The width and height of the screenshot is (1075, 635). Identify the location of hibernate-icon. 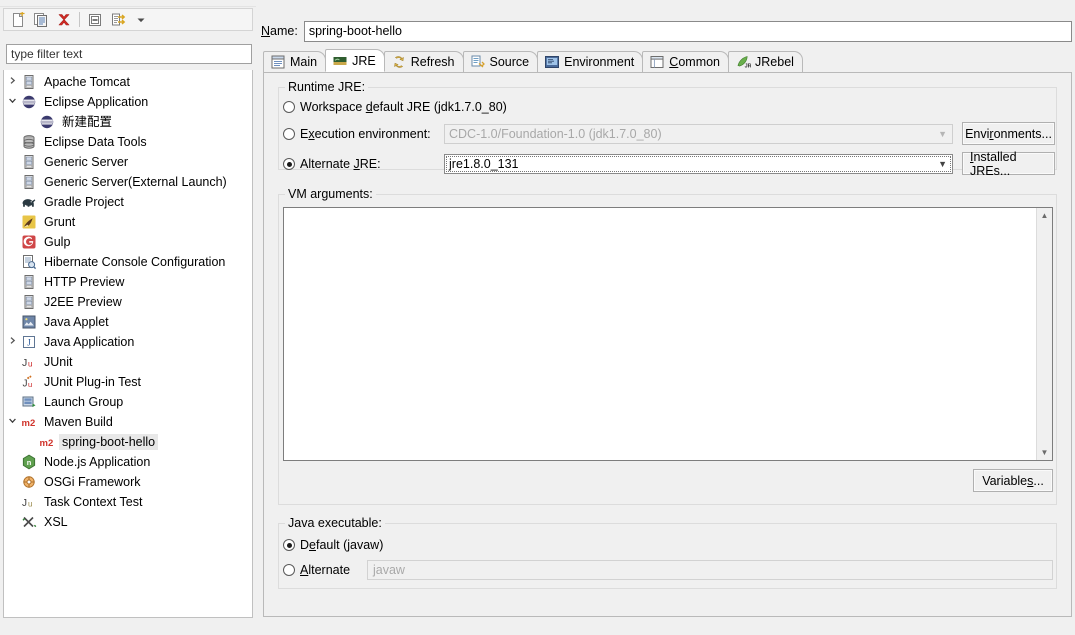
(29, 262).